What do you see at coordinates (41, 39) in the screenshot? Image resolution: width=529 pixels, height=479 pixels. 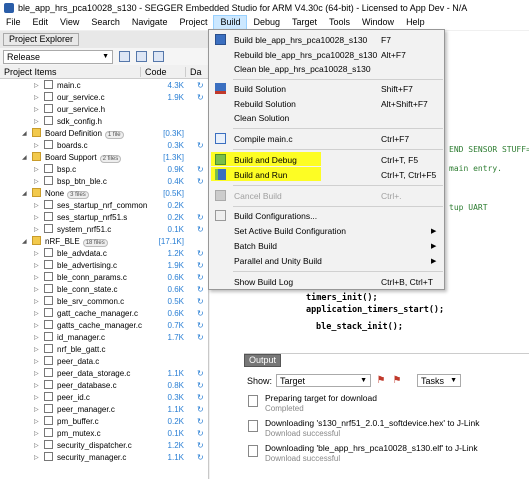 I see `project-explorer-tab: Project Explorer` at bounding box center [41, 39].